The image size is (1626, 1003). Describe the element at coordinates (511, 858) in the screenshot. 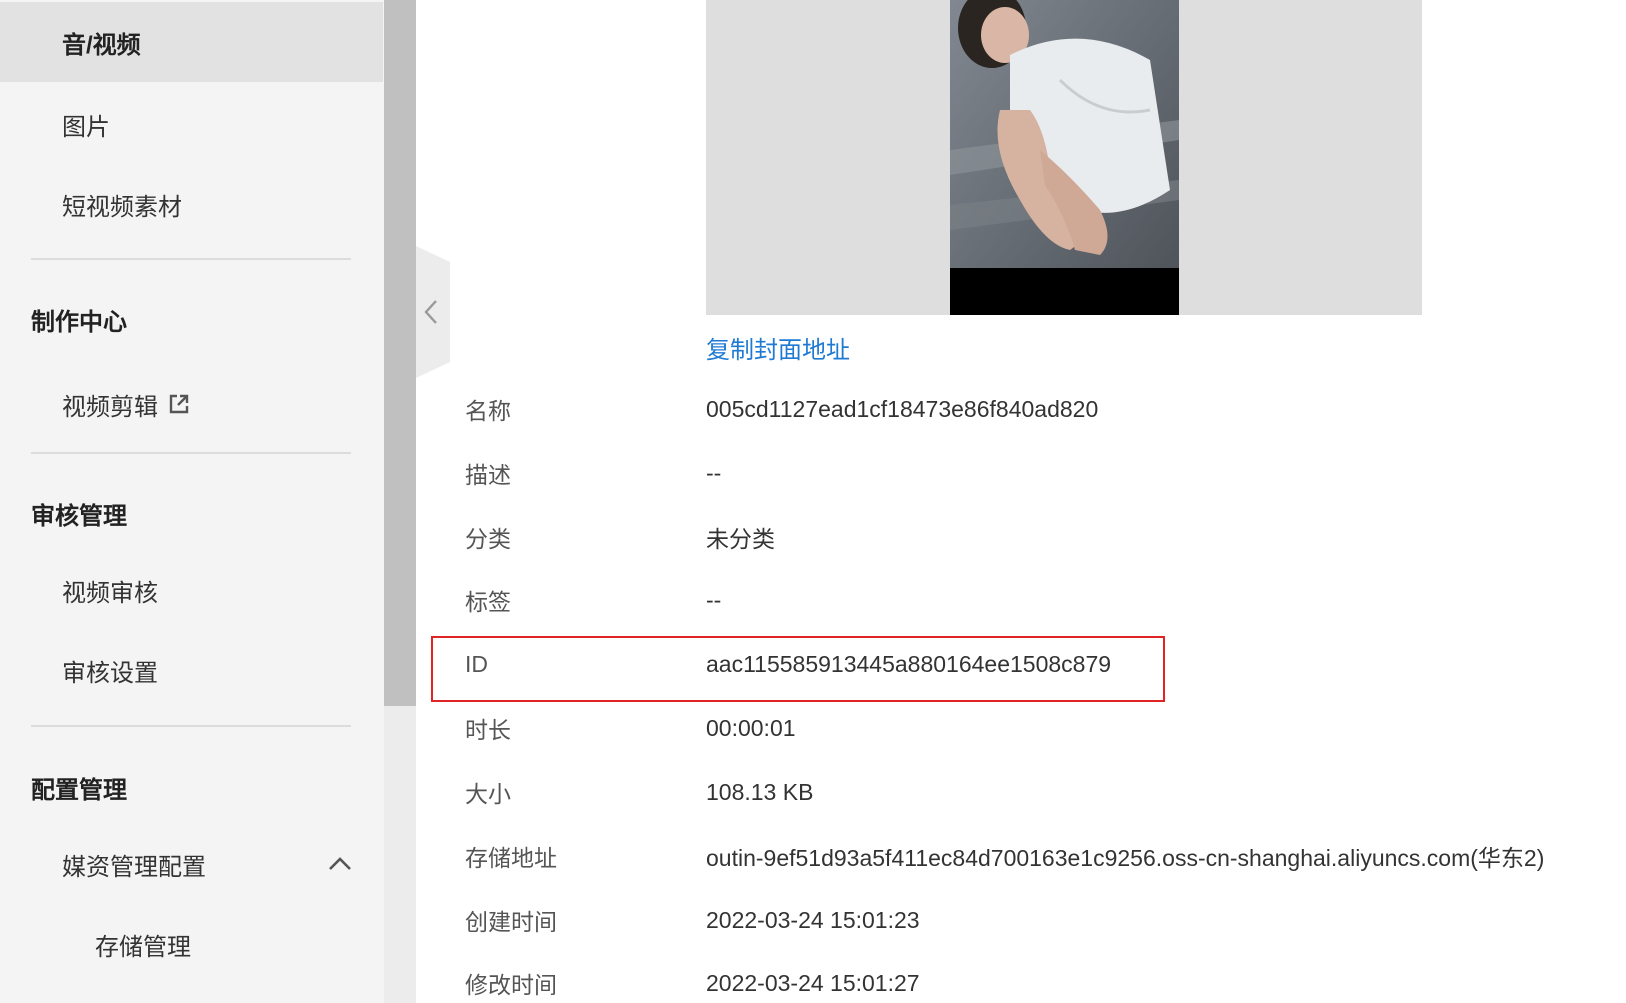

I see `detail-label: 存储地址` at that location.